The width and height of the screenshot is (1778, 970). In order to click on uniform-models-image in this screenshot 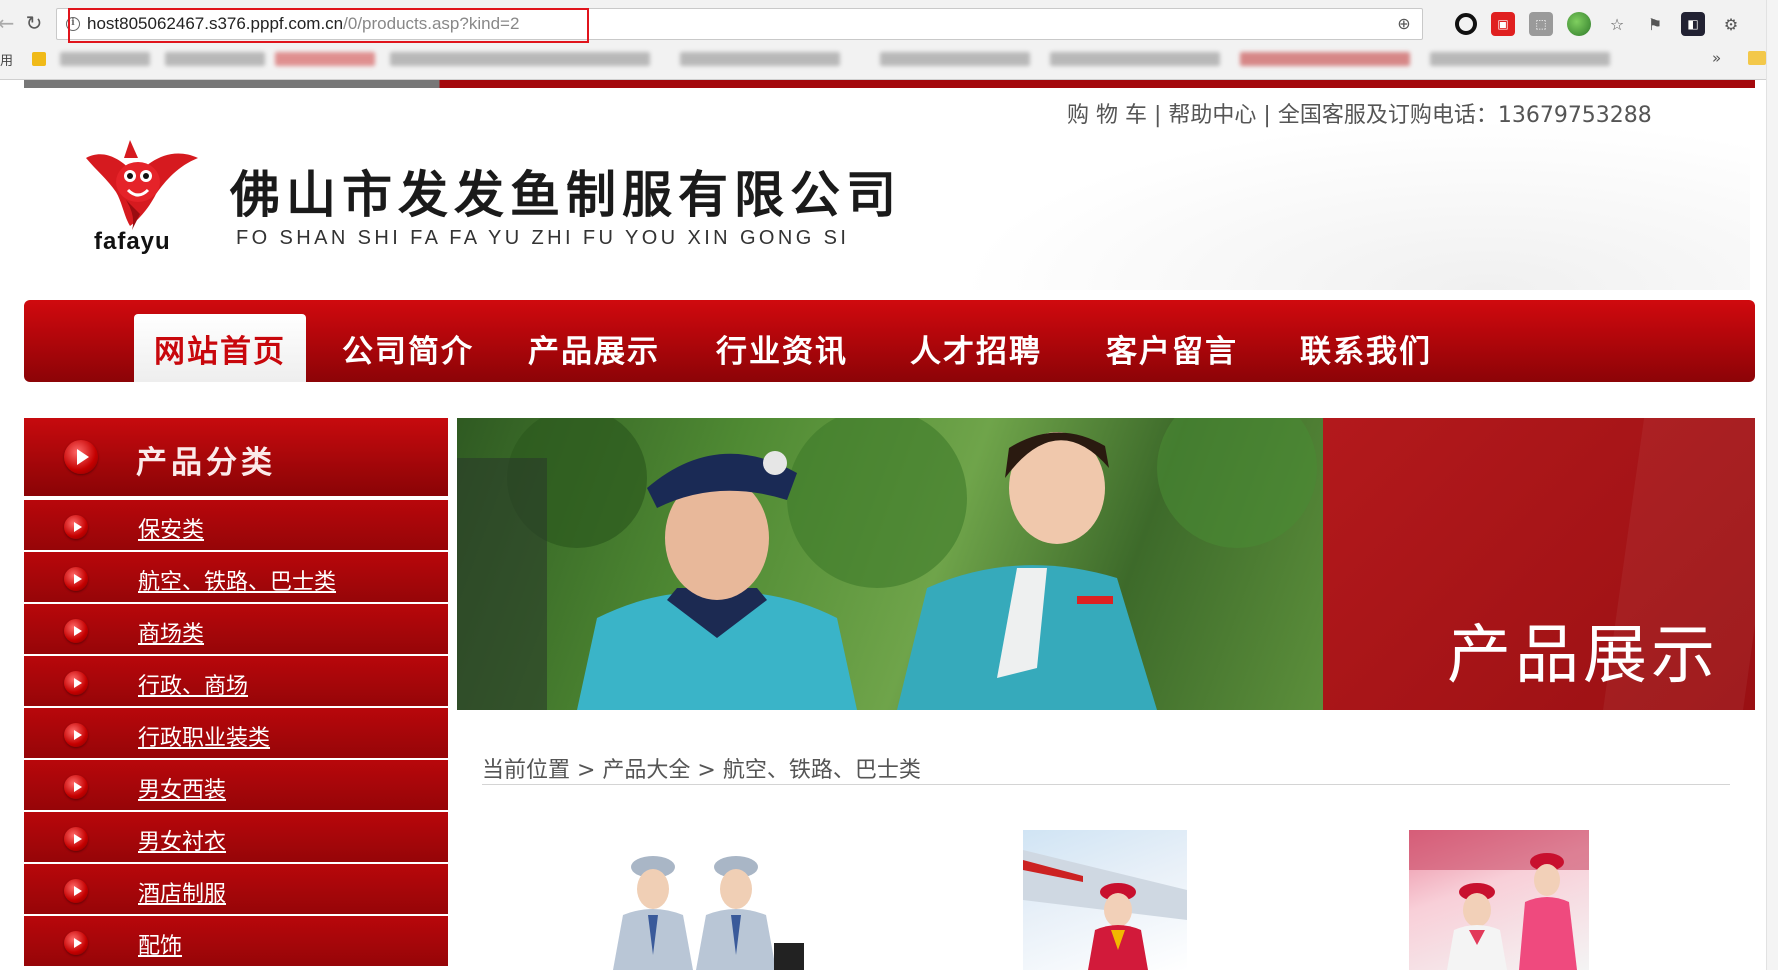, I will do `click(887, 564)`.